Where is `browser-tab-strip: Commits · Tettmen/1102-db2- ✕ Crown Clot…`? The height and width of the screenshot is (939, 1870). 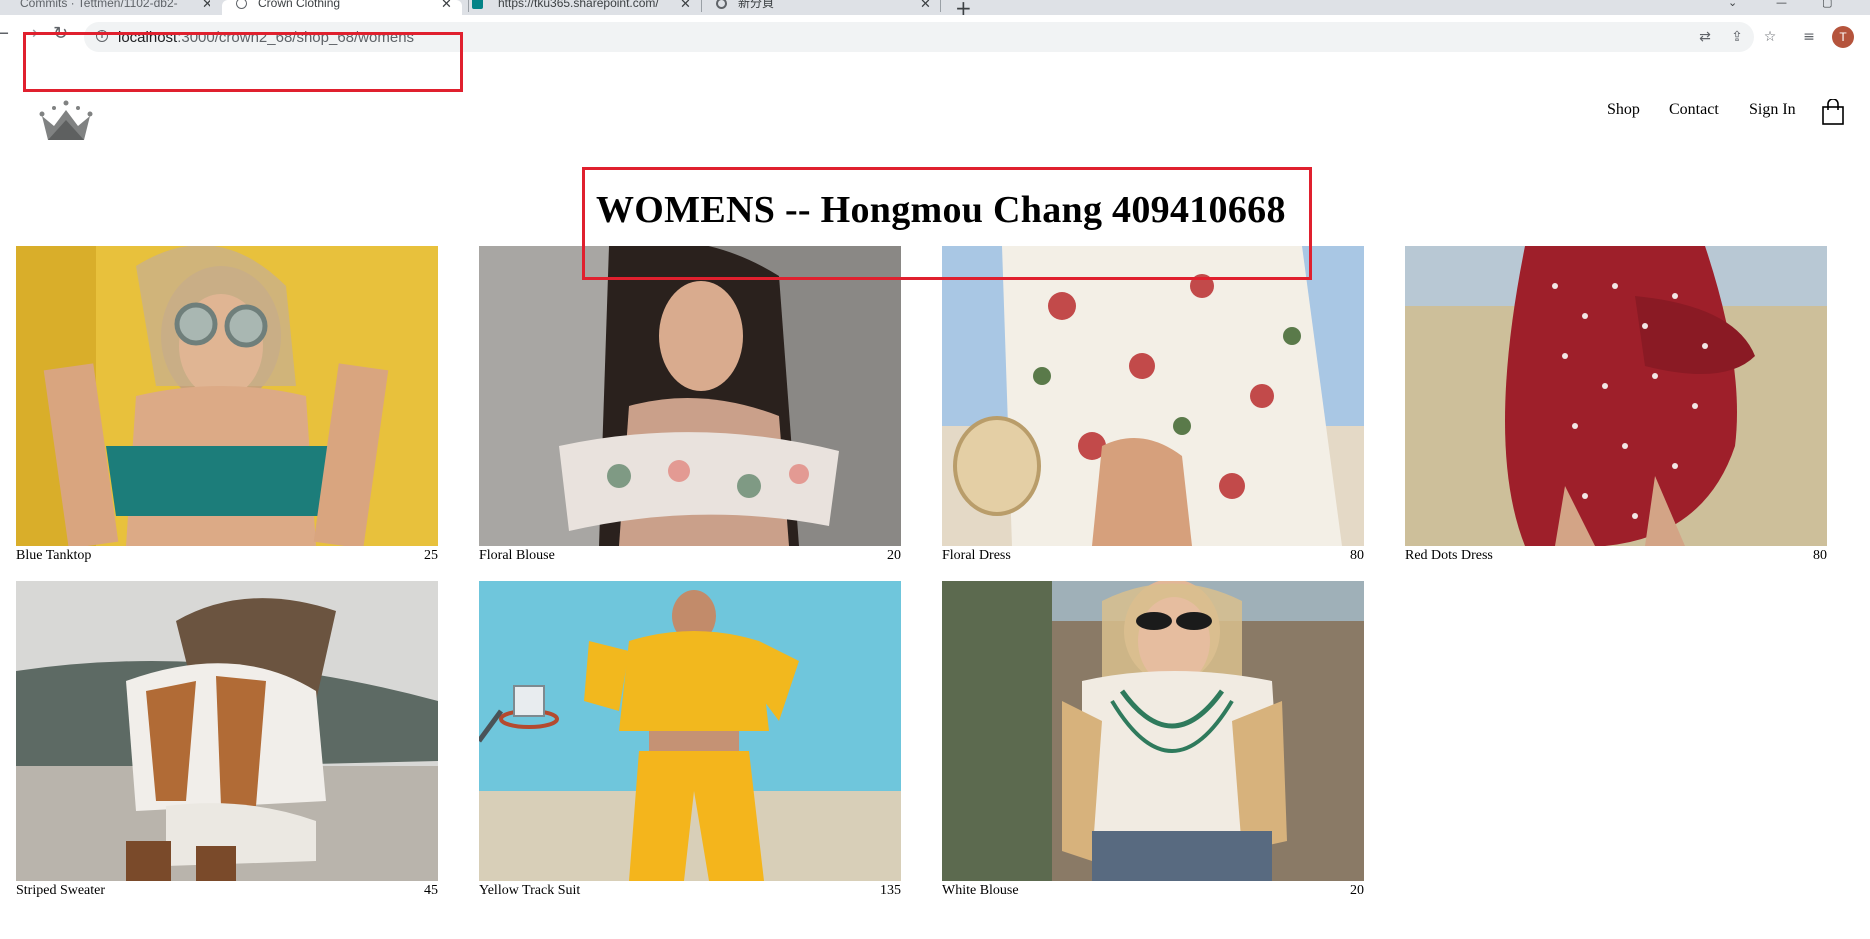
browser-tab-strip: Commits · Tettmen/1102-db2- ✕ Crown Clot… is located at coordinates (935, 7).